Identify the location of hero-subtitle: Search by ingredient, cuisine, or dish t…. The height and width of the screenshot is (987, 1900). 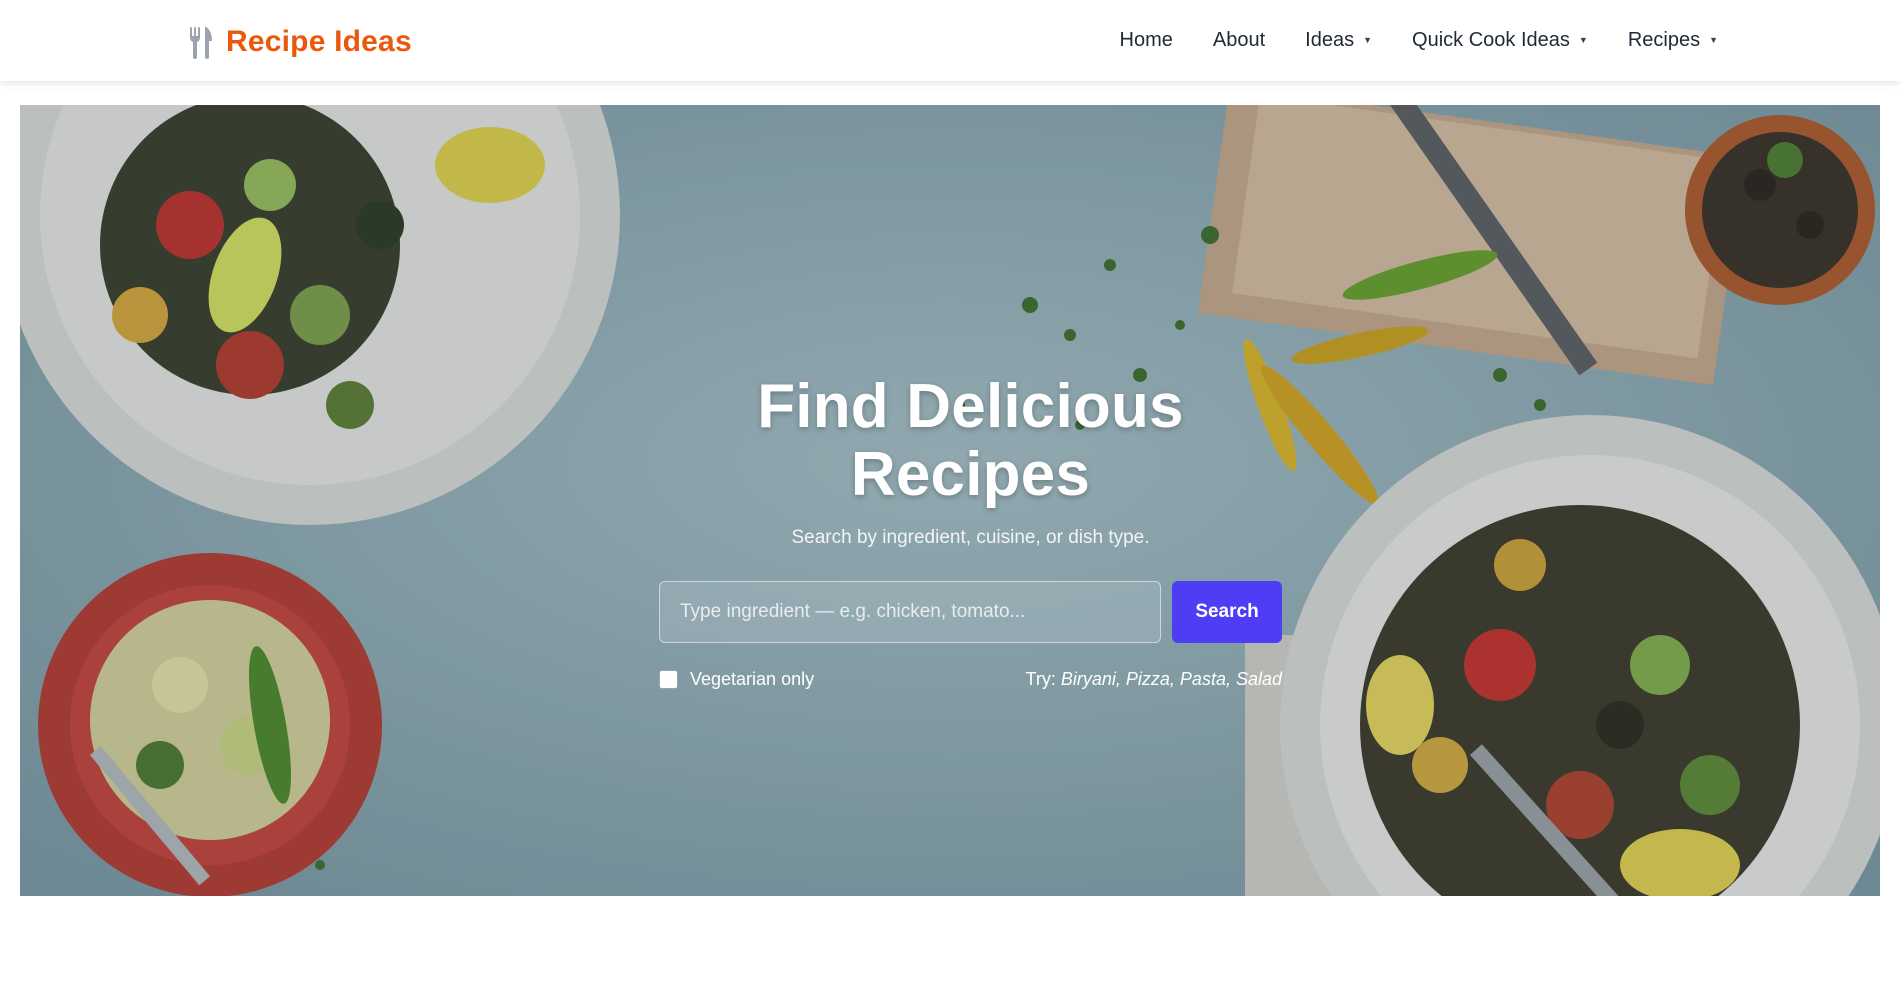
(970, 538).